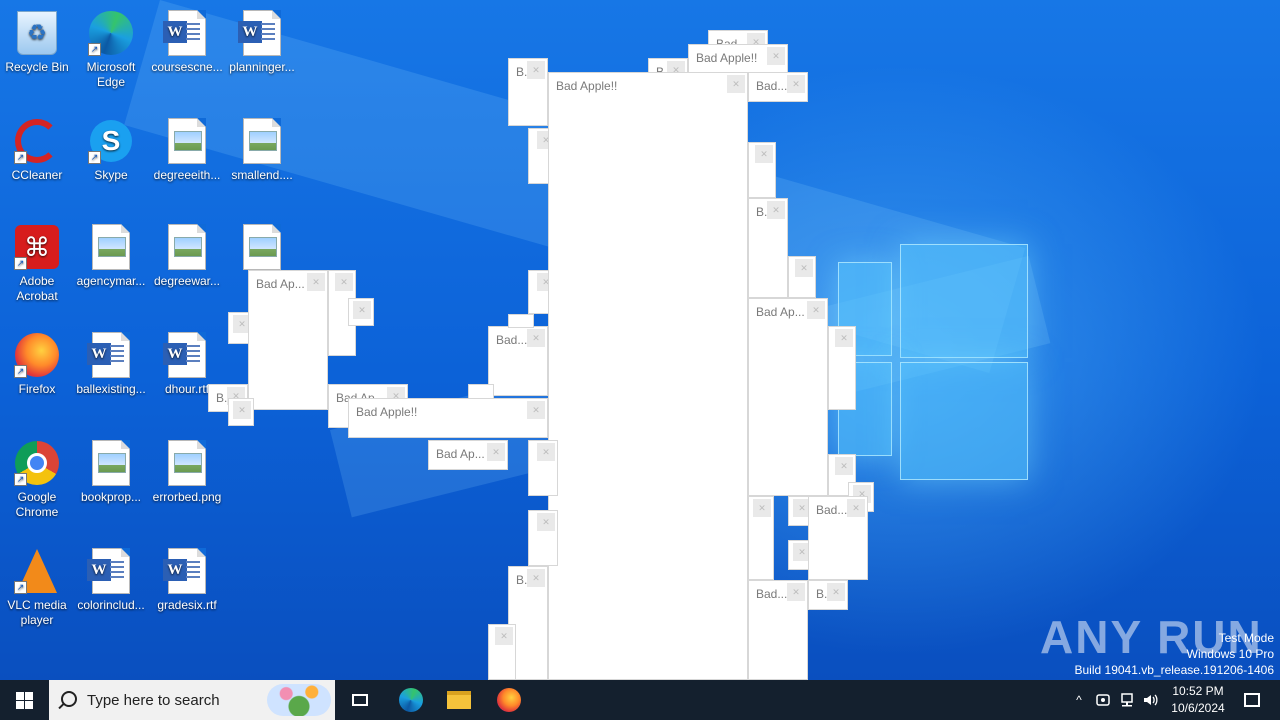 The width and height of the screenshot is (1280, 720). Describe the element at coordinates (1252, 700) in the screenshot. I see `action-center-button` at that location.